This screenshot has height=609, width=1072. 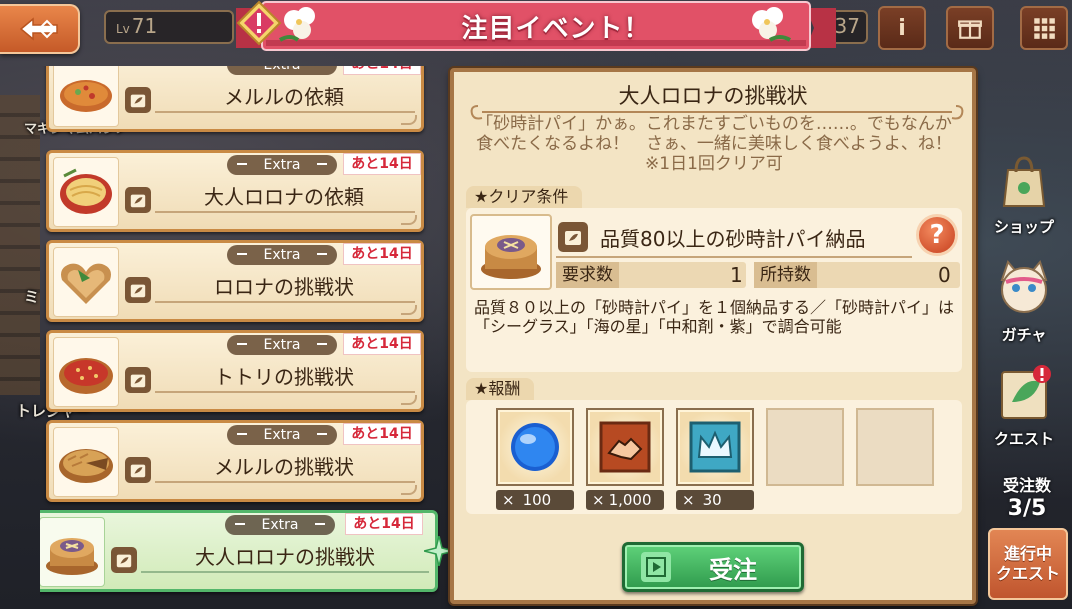 What do you see at coordinates (944, 275) in the screenshot?
I see `owned-value: 0` at bounding box center [944, 275].